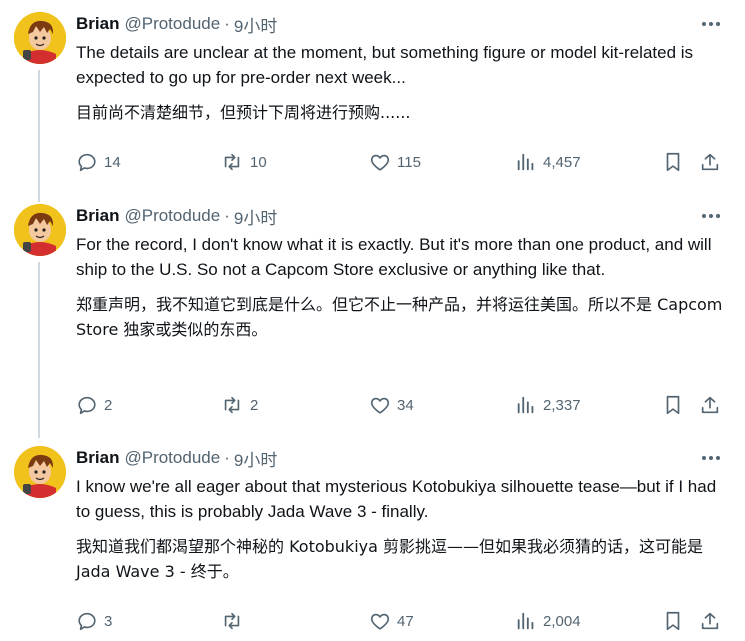 This screenshot has height=641, width=745. I want to click on like-count: 34, so click(405, 405).